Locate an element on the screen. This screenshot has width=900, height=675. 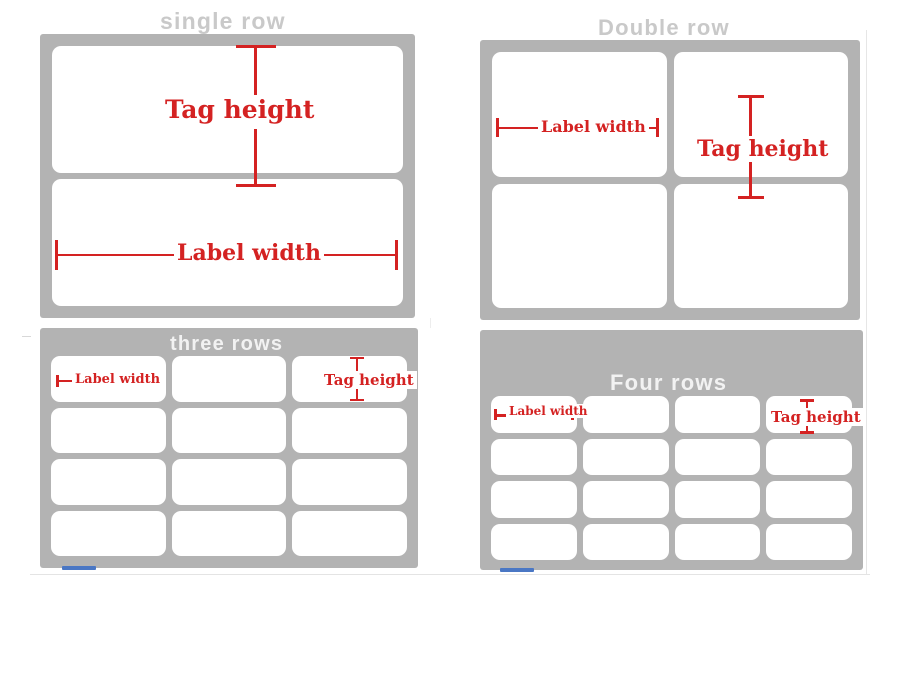
page-frame-mid-divider is located at coordinates (430, 323).